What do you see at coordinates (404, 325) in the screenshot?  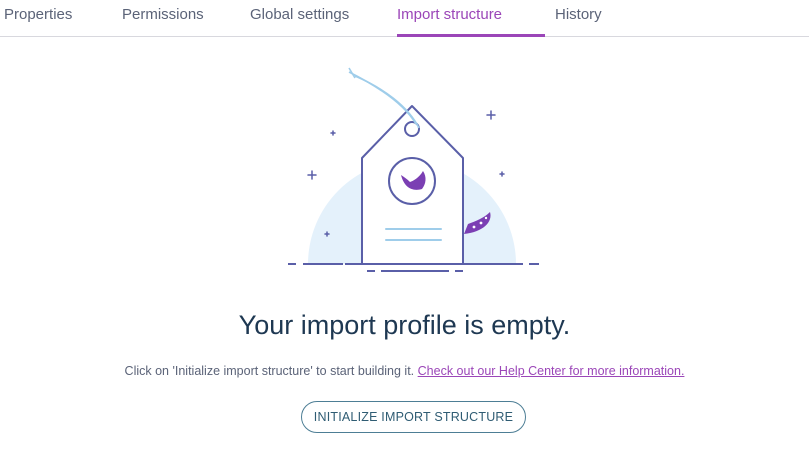 I see `empty-state-headline: Your import profile is empty.` at bounding box center [404, 325].